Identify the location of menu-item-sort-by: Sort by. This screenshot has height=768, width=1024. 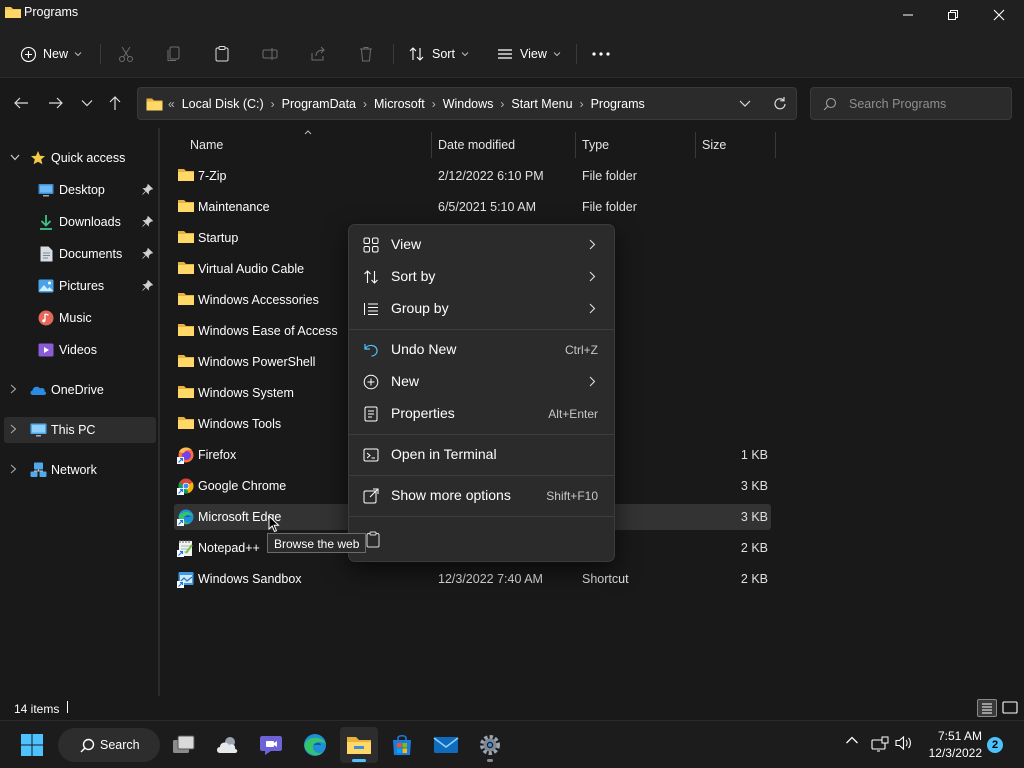
(481, 277).